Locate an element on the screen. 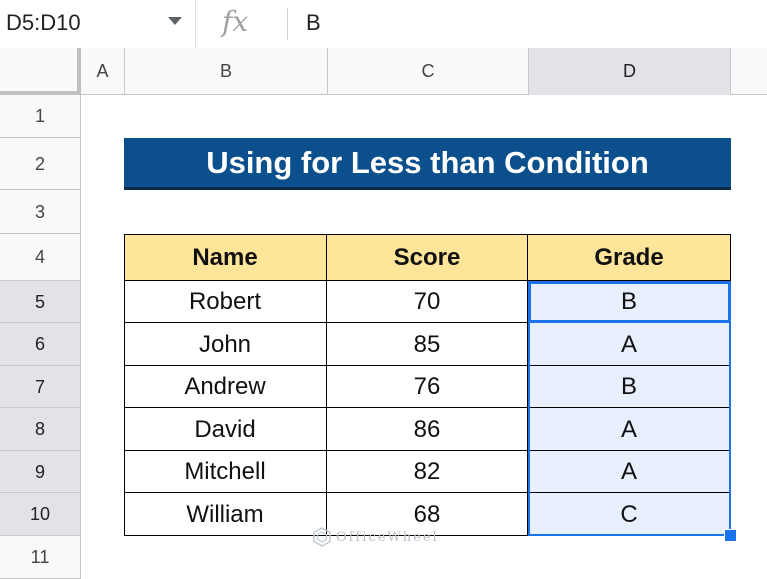 Image resolution: width=767 pixels, height=579 pixels. table-cell-score: 86 is located at coordinates (427, 429).